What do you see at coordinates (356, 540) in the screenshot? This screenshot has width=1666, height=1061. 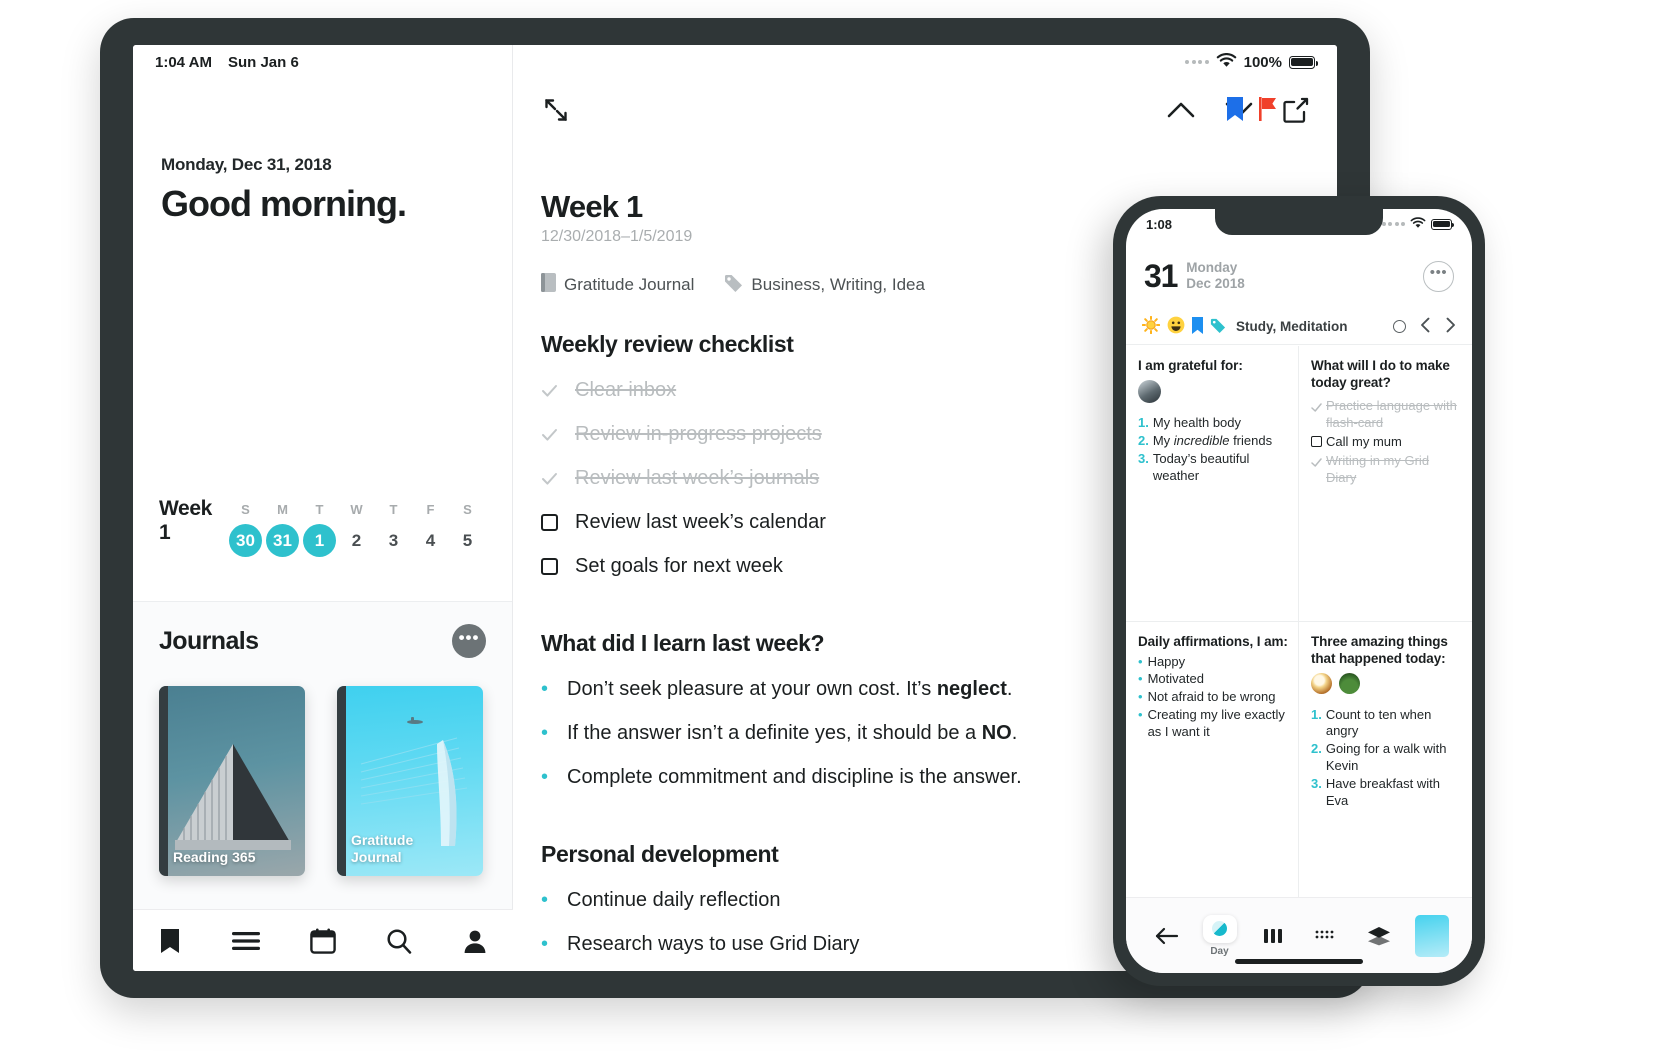 I see `week-day-number: 2` at bounding box center [356, 540].